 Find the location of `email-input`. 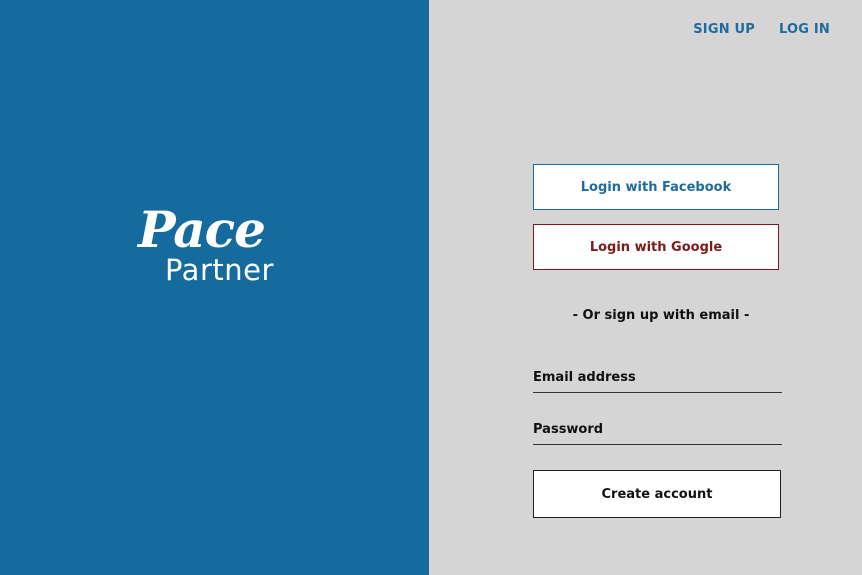

email-input is located at coordinates (657, 377).